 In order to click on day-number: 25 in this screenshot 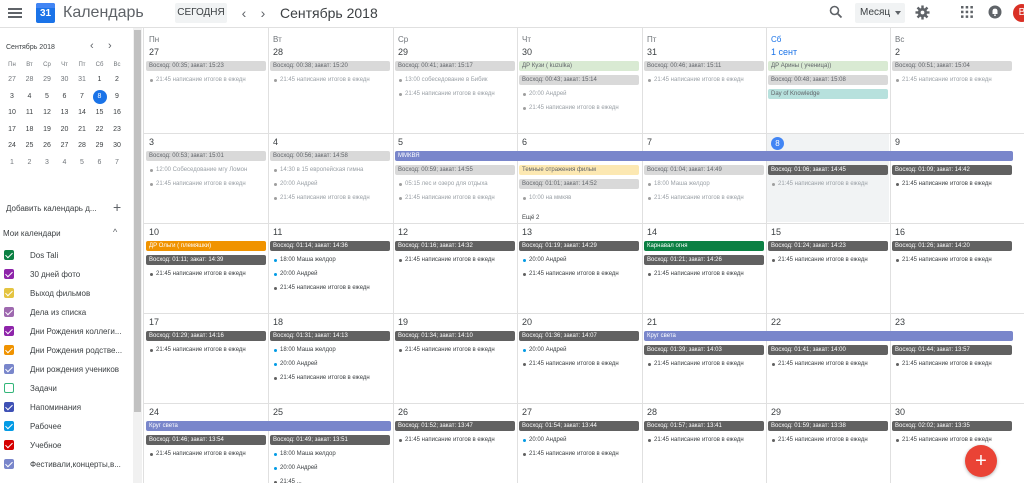, I will do `click(278, 412)`.